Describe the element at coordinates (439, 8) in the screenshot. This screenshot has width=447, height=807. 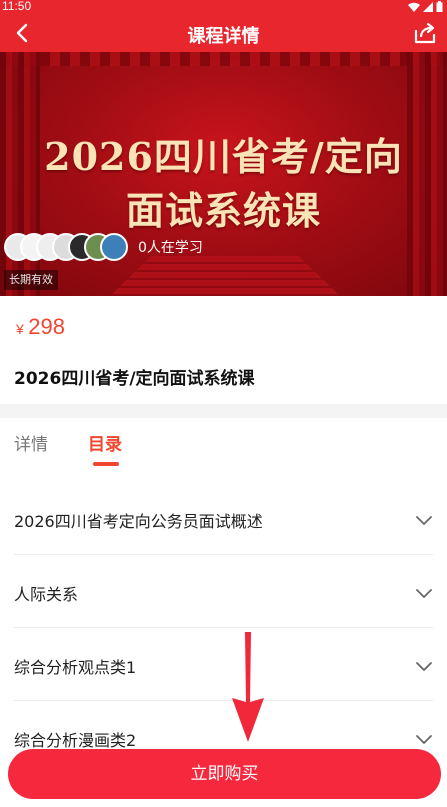
I see `battery-icon` at that location.